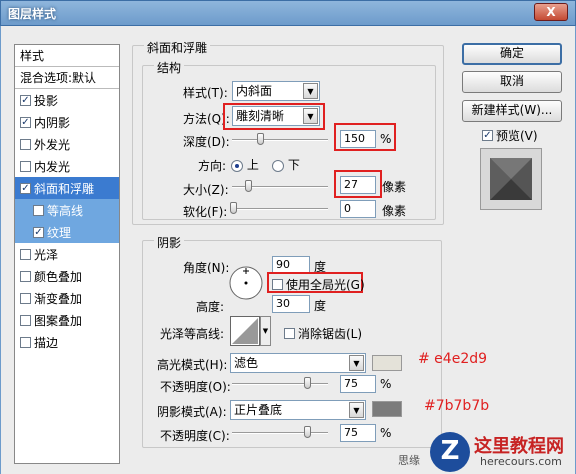  Describe the element at coordinates (46, 342) in the screenshot. I see `style-item-label: 描边` at that location.